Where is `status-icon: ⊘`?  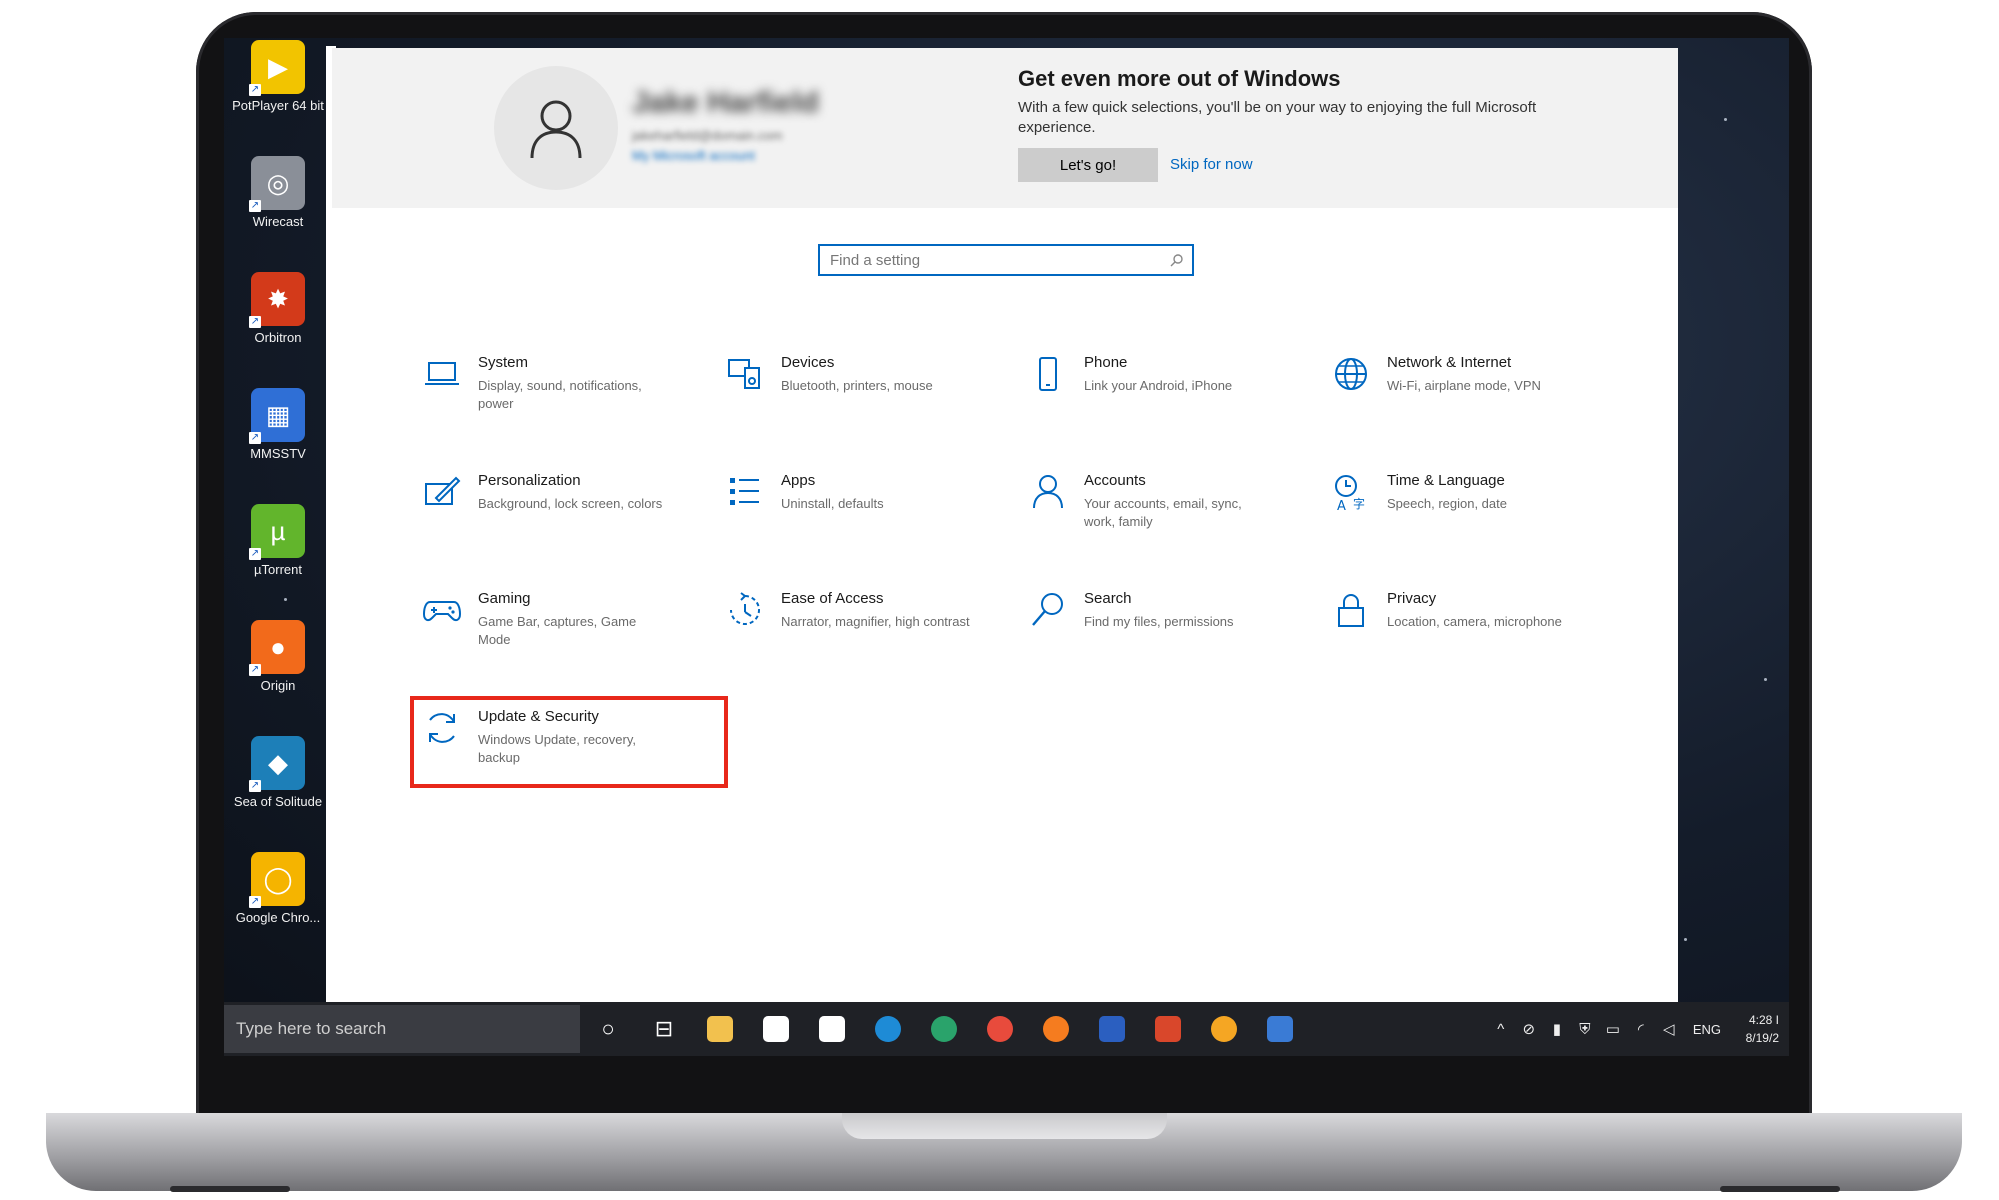
status-icon: ⊘ is located at coordinates (1529, 1029).